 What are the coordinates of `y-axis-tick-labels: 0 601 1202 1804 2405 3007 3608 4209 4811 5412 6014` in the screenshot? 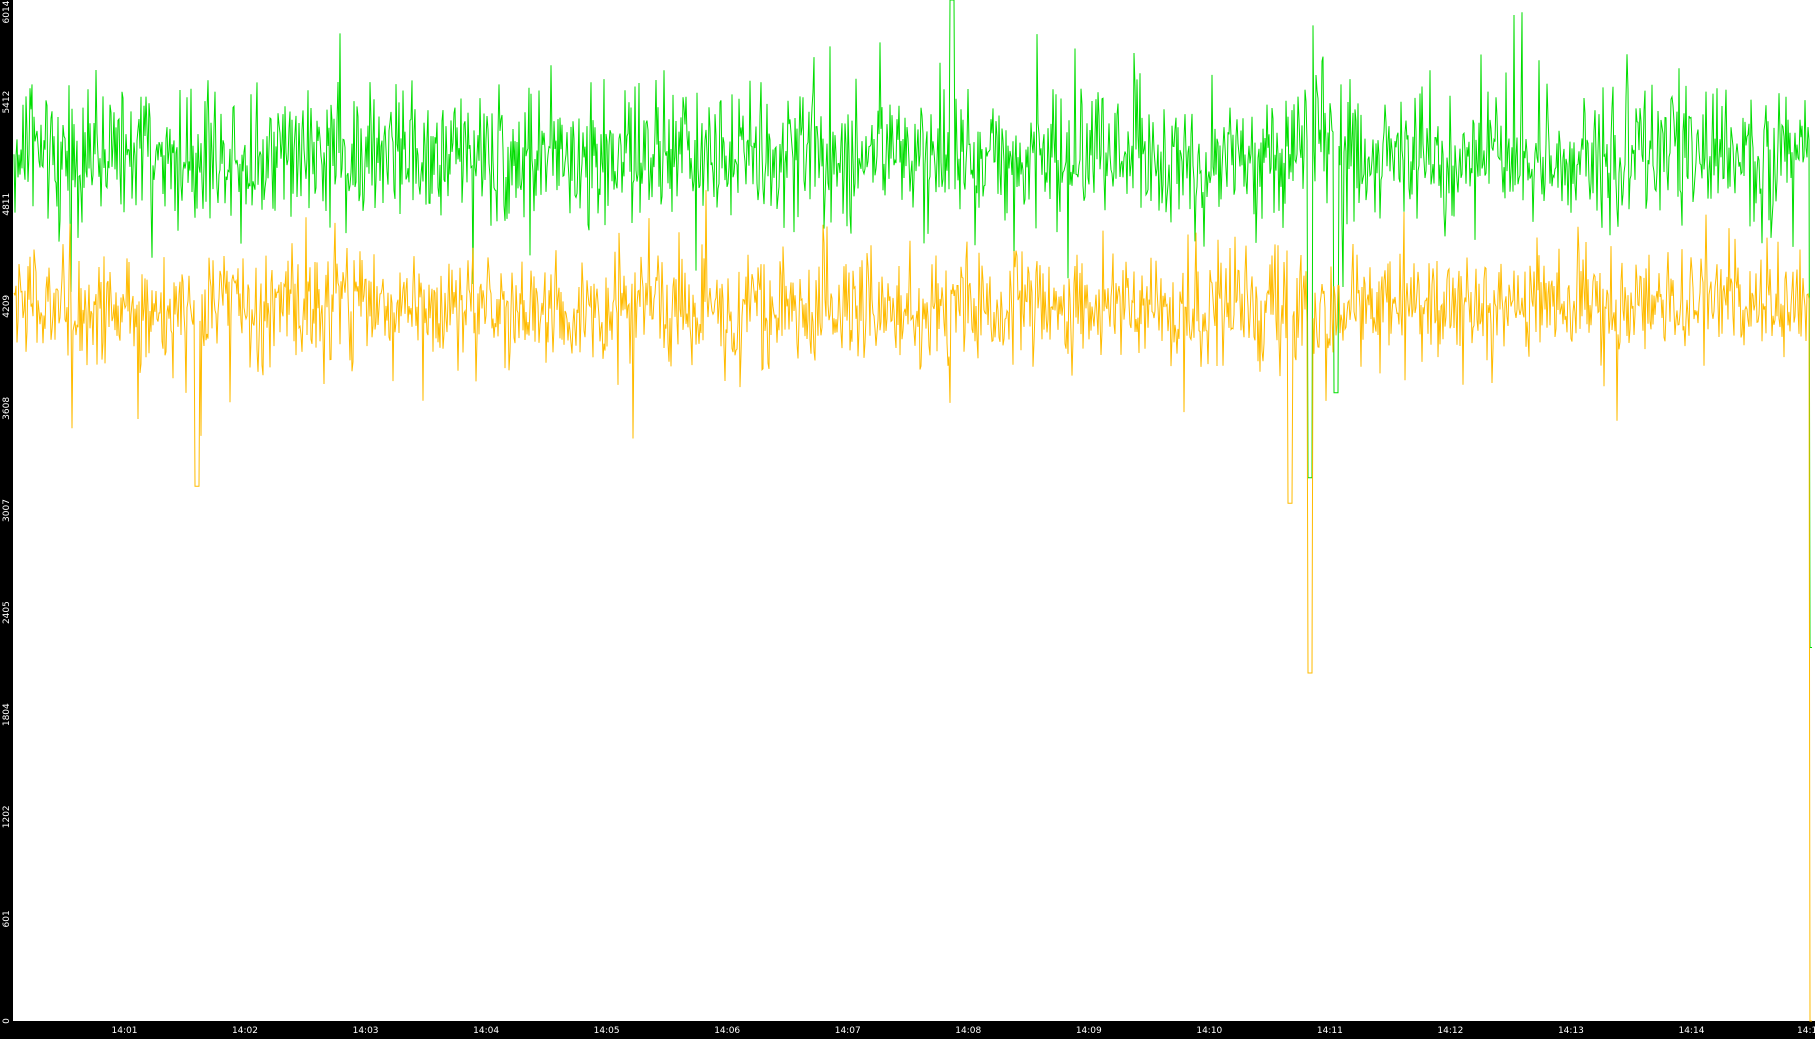 It's located at (7, 512).